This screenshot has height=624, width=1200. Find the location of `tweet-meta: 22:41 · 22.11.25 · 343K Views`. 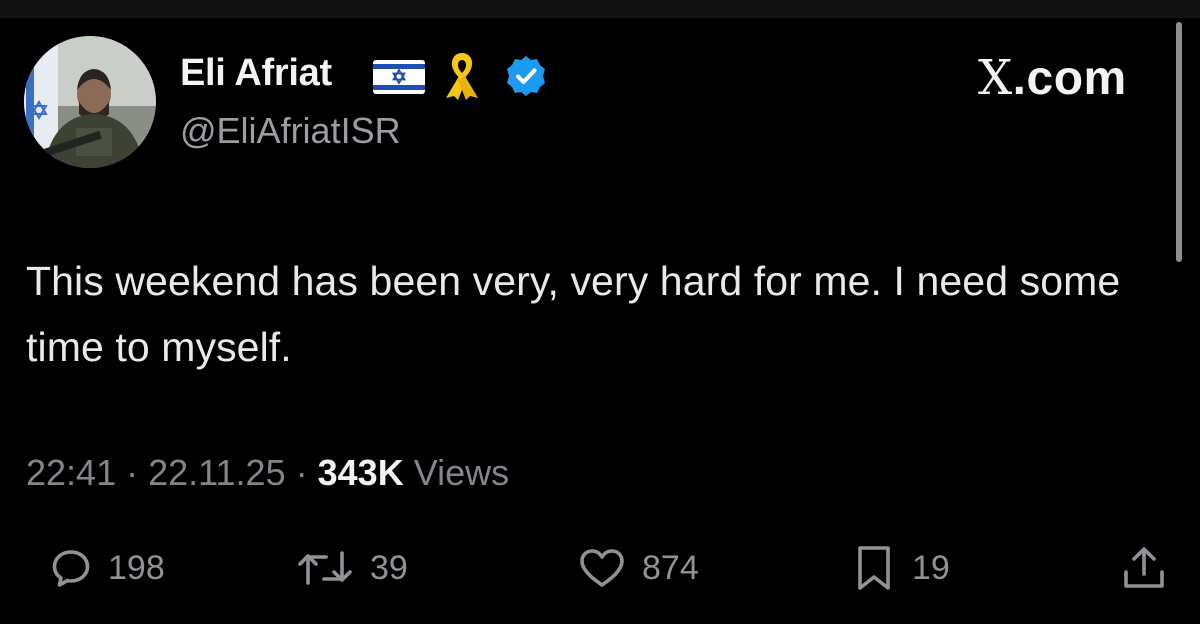

tweet-meta: 22:41 · 22.11.25 · 343K Views is located at coordinates (267, 473).